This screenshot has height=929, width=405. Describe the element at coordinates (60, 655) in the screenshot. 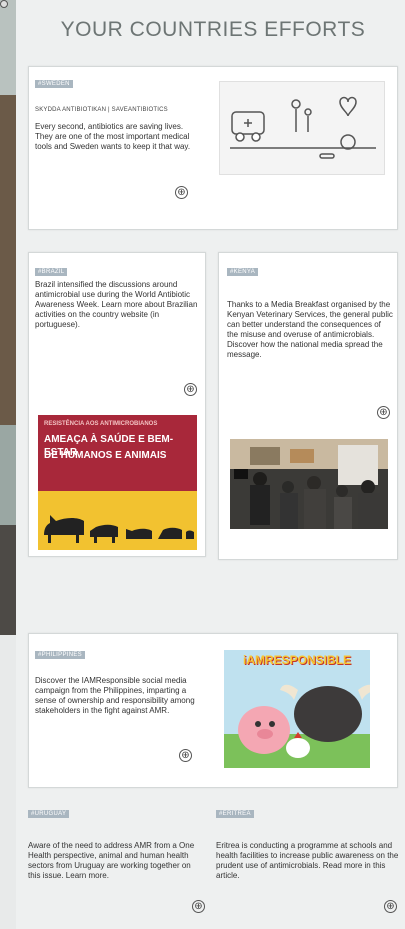

I see `tag-philippines: #PHILIPPINES` at that location.